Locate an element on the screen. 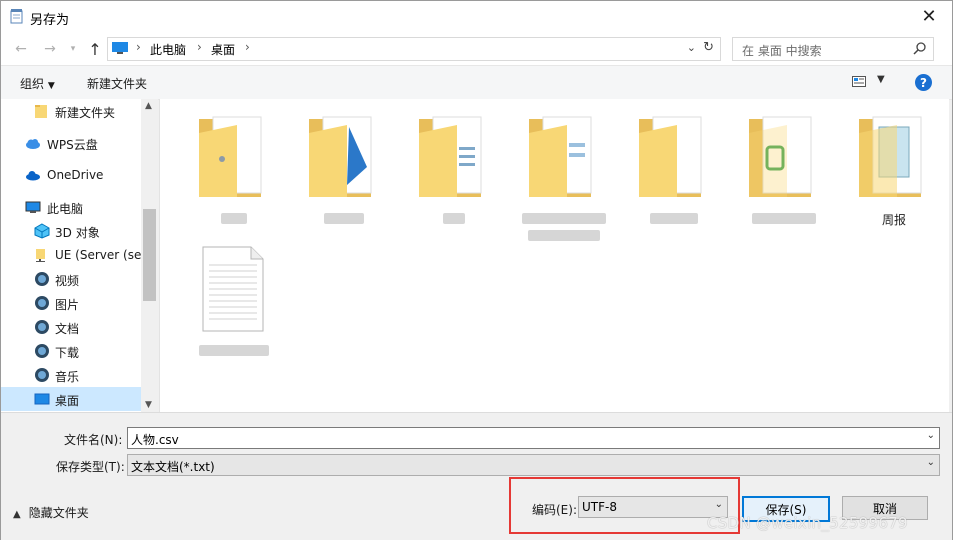 The height and width of the screenshot is (540, 953). watermark: CSDN @weixin_52599679 is located at coordinates (807, 523).